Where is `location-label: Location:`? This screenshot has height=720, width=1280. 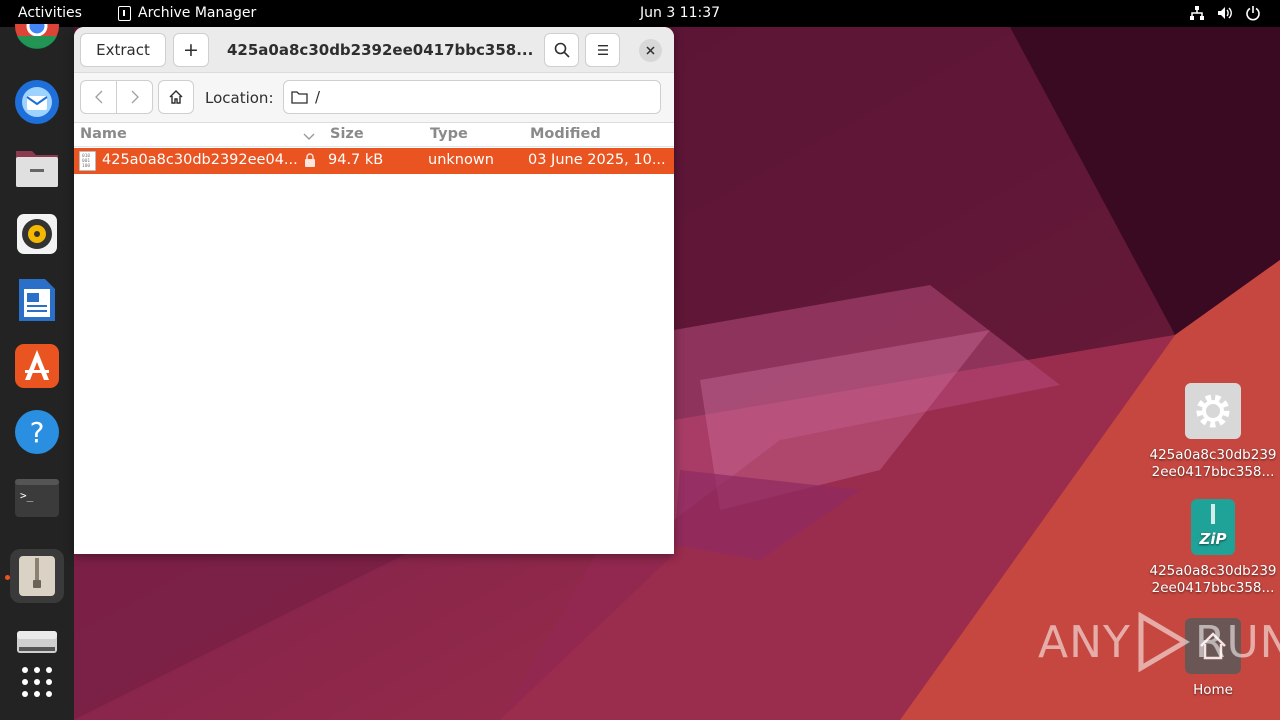 location-label: Location: is located at coordinates (239, 98).